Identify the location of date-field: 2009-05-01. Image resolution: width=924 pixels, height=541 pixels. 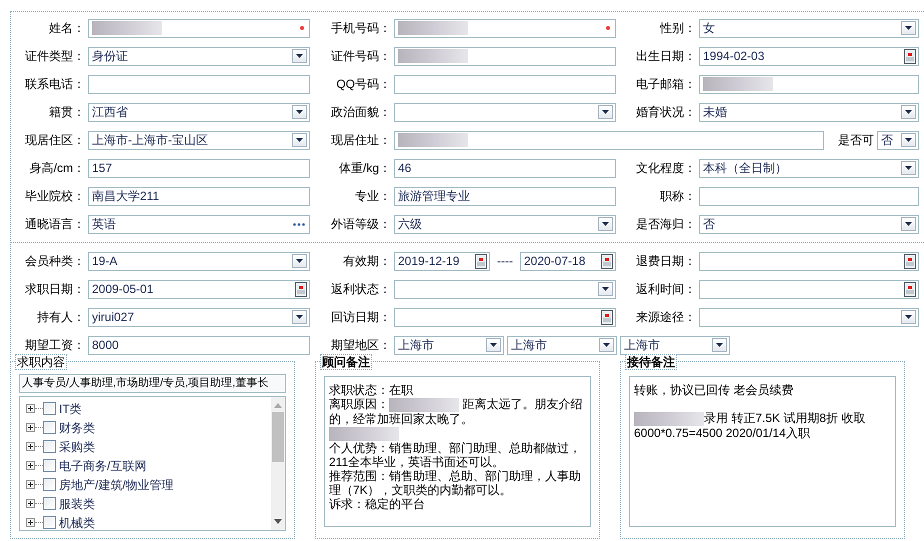
(199, 289).